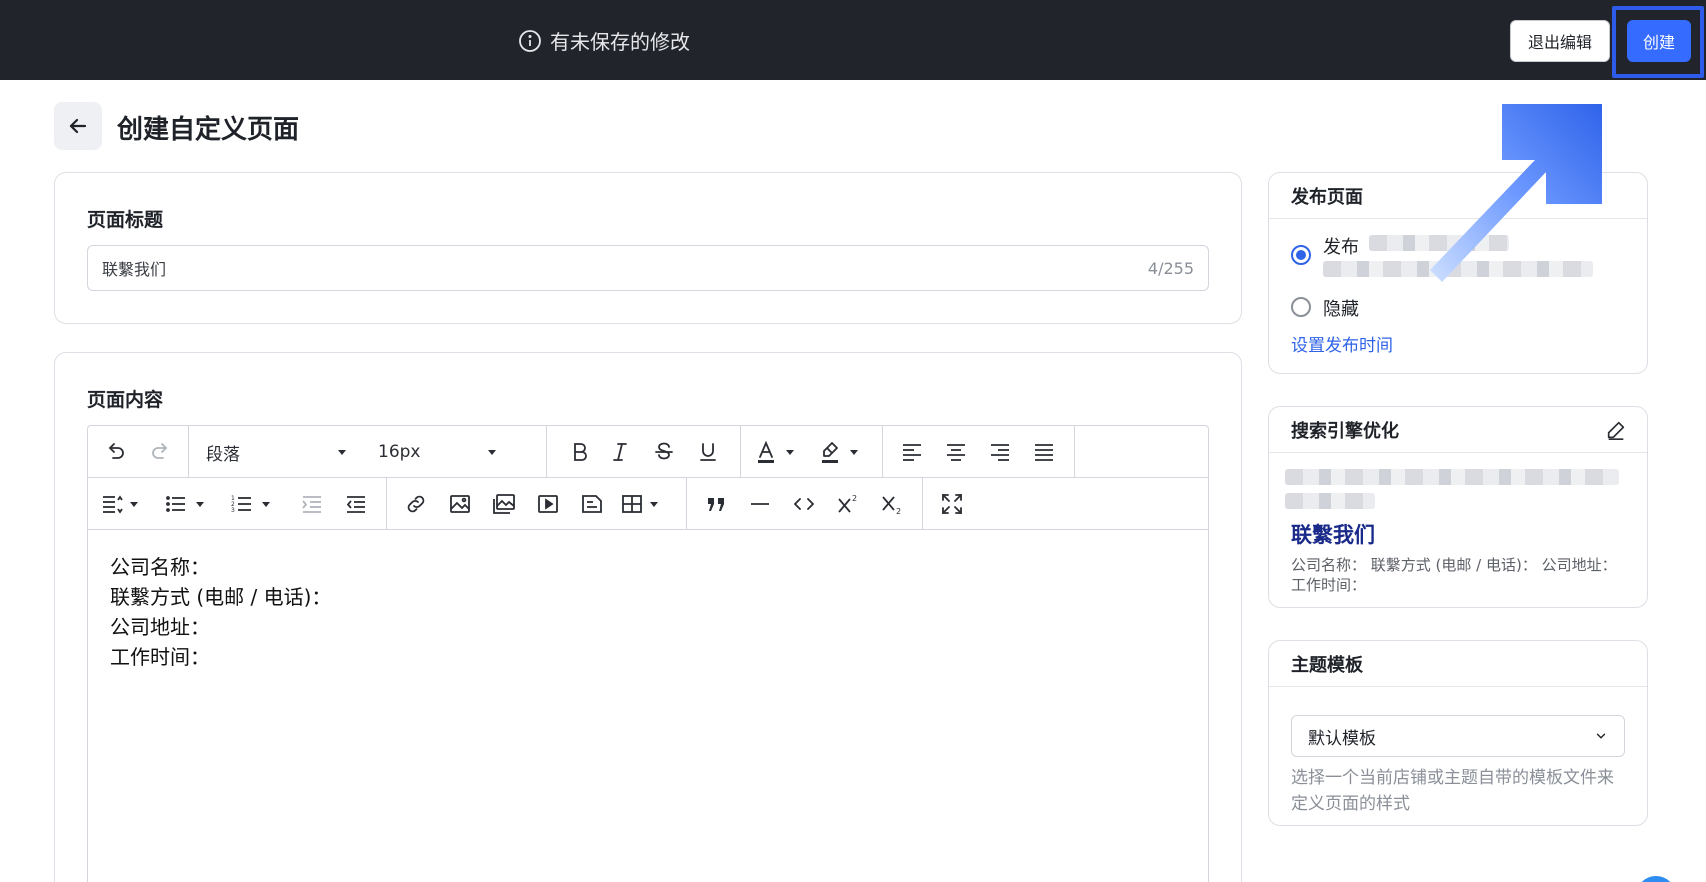 The width and height of the screenshot is (1706, 882). Describe the element at coordinates (530, 40) in the screenshot. I see `info-icon` at that location.